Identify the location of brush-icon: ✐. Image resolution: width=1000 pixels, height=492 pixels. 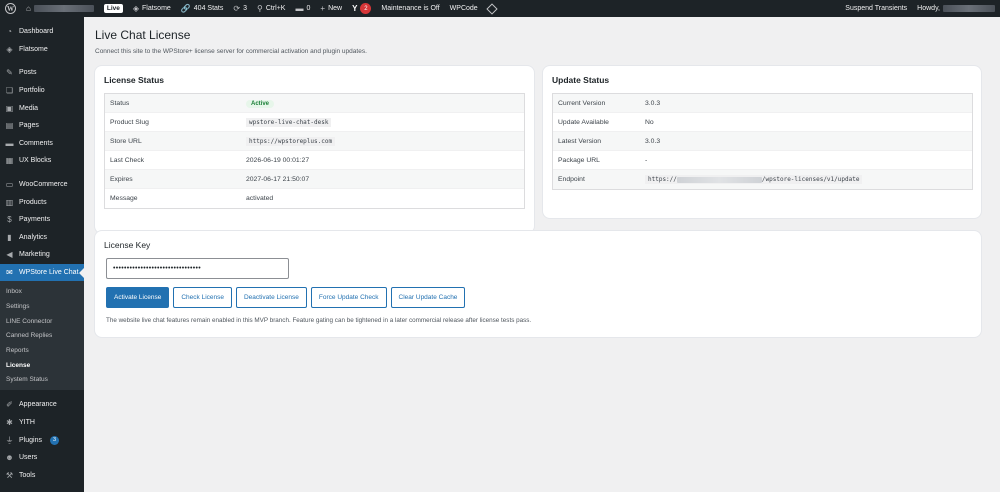
(9, 405).